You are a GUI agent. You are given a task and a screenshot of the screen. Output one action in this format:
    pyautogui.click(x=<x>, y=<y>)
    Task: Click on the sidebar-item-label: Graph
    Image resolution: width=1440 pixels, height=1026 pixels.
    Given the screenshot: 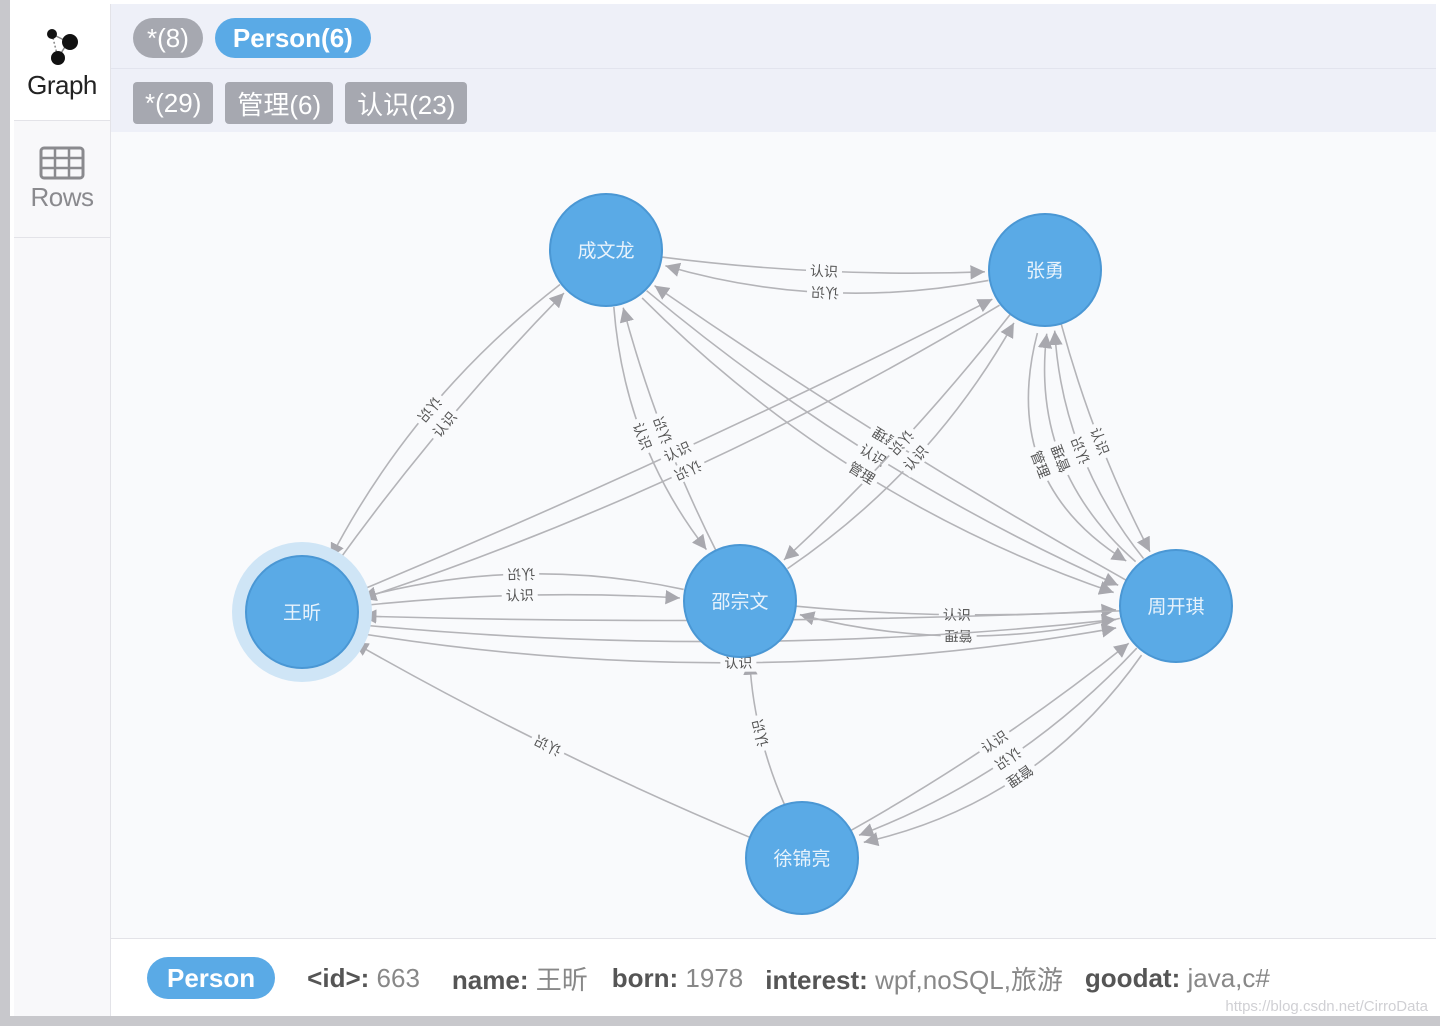 What is the action you would take?
    pyautogui.click(x=62, y=84)
    